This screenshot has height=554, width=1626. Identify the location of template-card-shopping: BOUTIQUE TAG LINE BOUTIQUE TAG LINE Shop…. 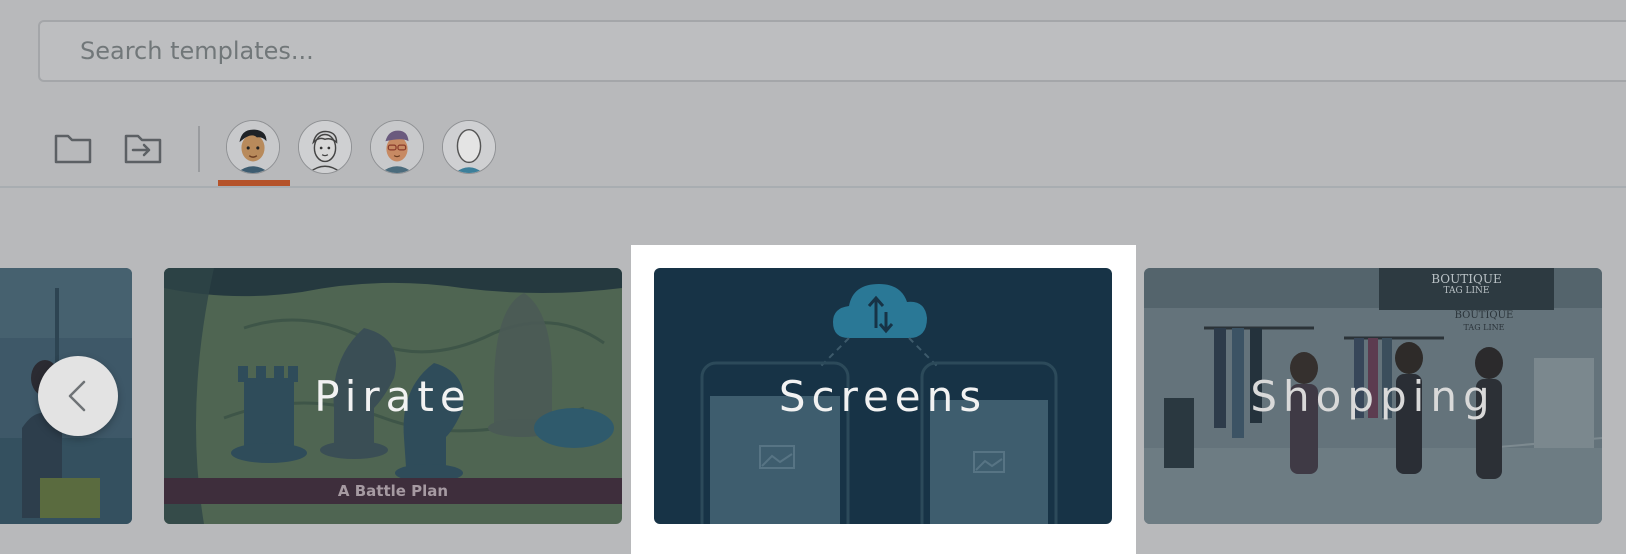
(1373, 396).